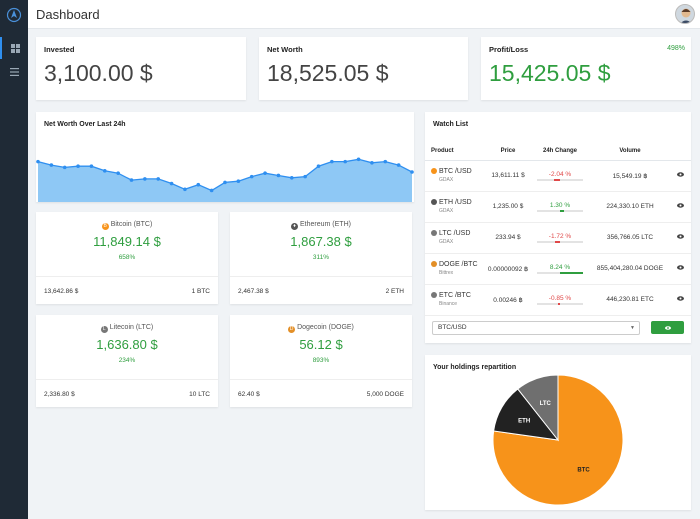 The image size is (700, 519). What do you see at coordinates (536, 328) in the screenshot?
I see `pair-select: BTC/USD ▼` at bounding box center [536, 328].